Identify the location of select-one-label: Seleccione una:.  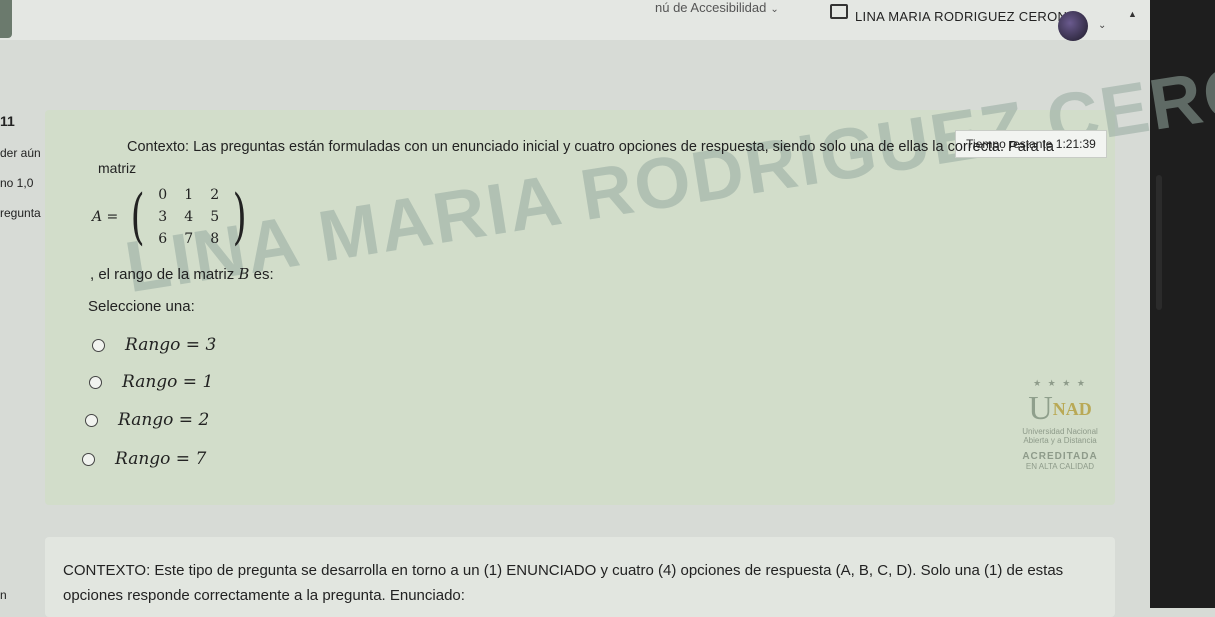
(141, 306).